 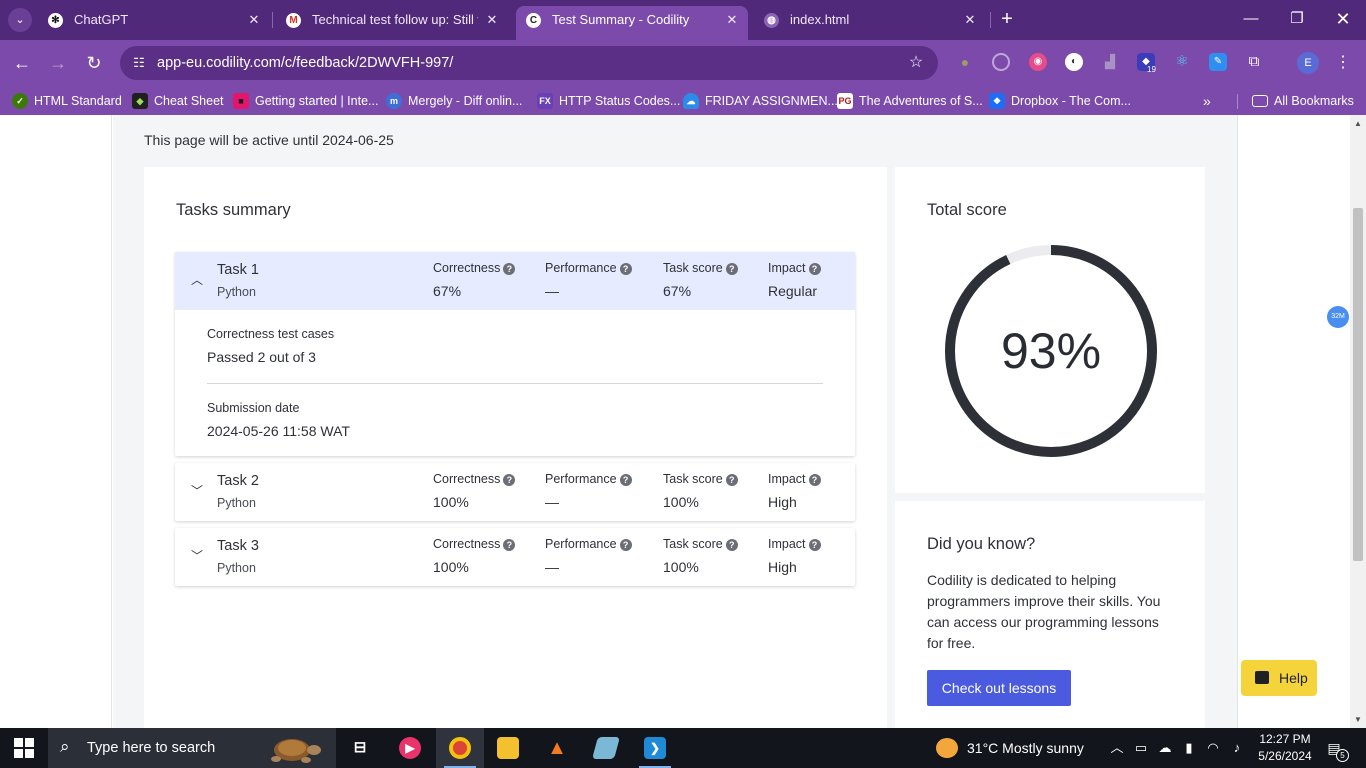 What do you see at coordinates (771, 20) in the screenshot?
I see `globe-icon: ◍` at bounding box center [771, 20].